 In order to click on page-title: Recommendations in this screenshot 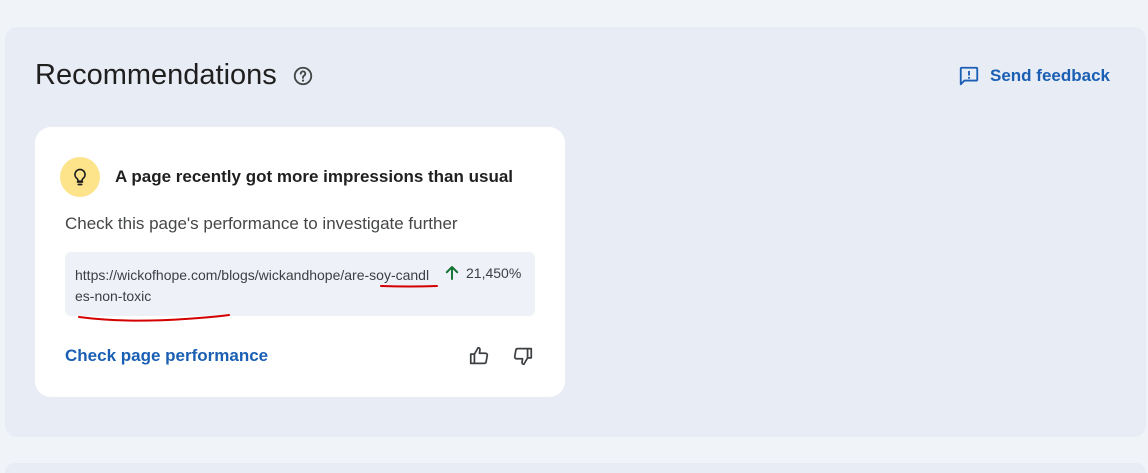, I will do `click(156, 75)`.